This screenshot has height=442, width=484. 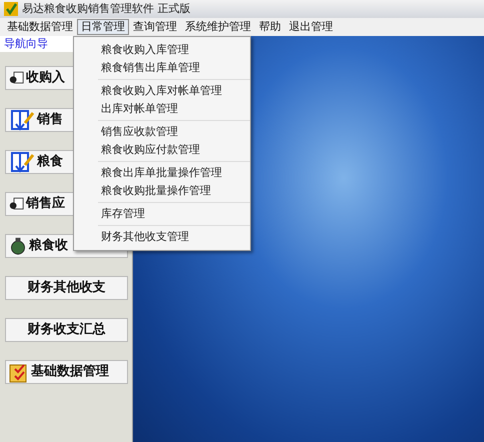 I want to click on nav-button: 财务其他收支, so click(x=66, y=288).